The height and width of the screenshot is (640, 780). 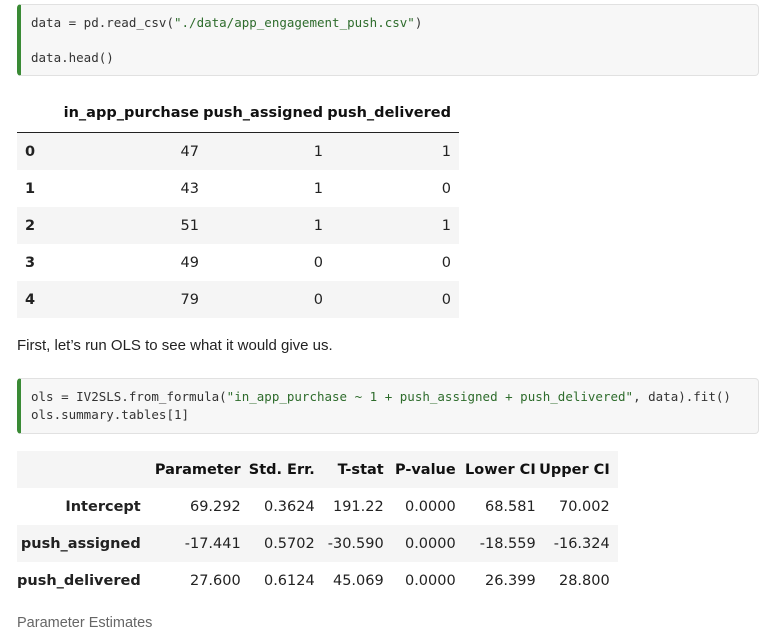 I want to click on row-index: 2, so click(x=30, y=225).